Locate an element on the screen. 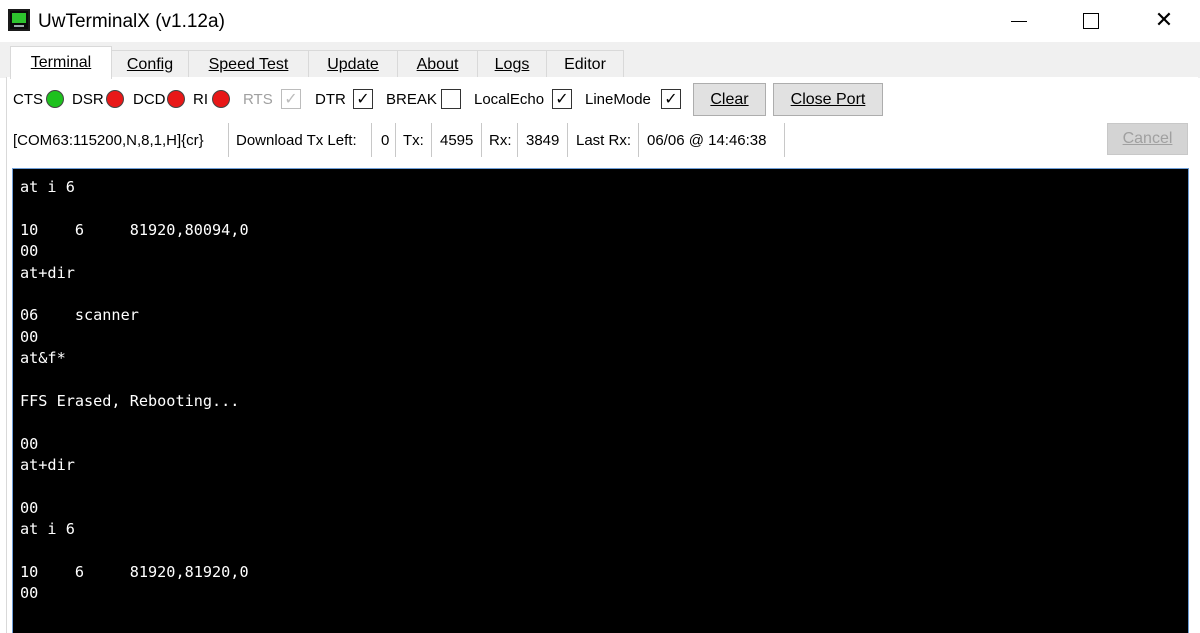 The width and height of the screenshot is (1200, 633). minimize-icon is located at coordinates (1019, 21).